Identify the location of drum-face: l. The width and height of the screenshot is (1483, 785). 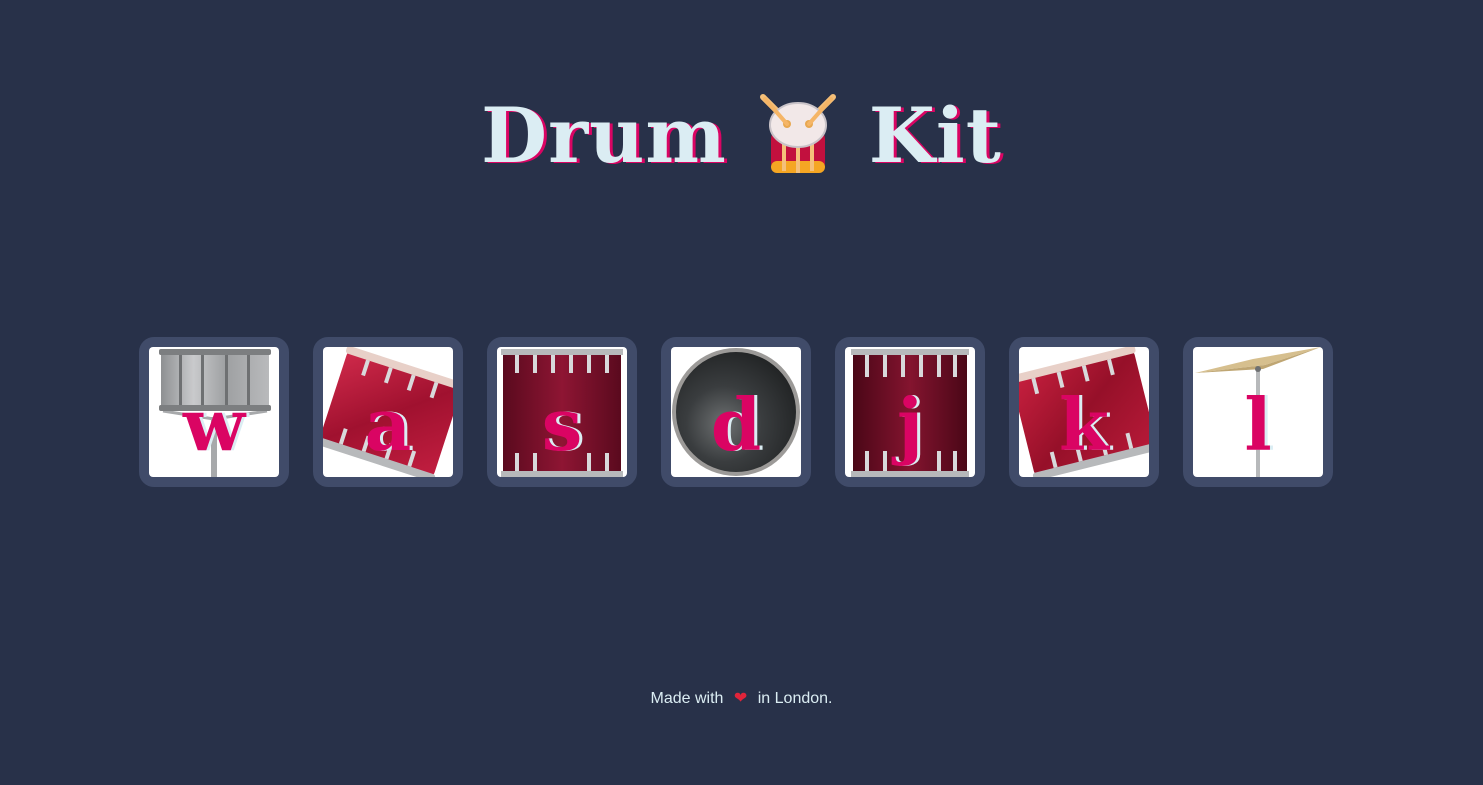
(1258, 412).